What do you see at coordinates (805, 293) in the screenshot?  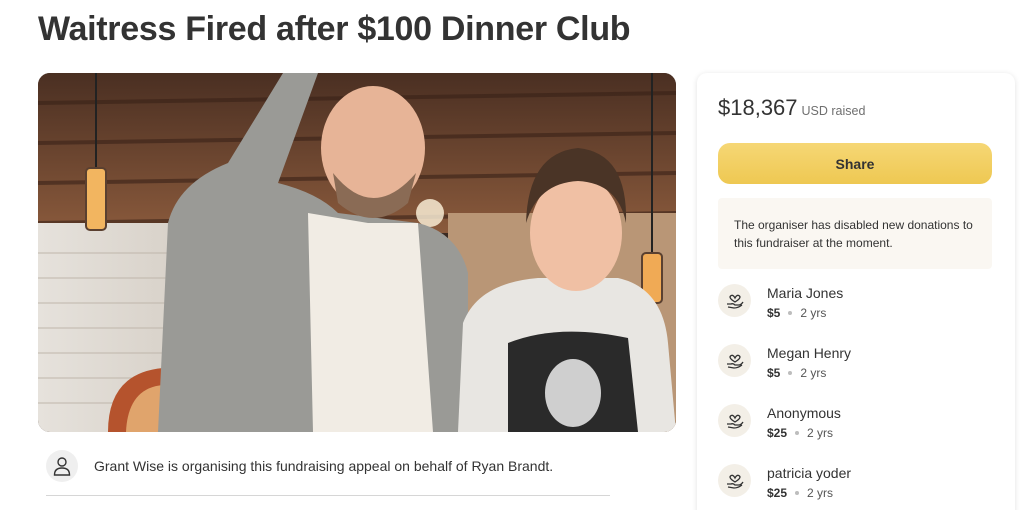 I see `donor-name: Maria Jones` at bounding box center [805, 293].